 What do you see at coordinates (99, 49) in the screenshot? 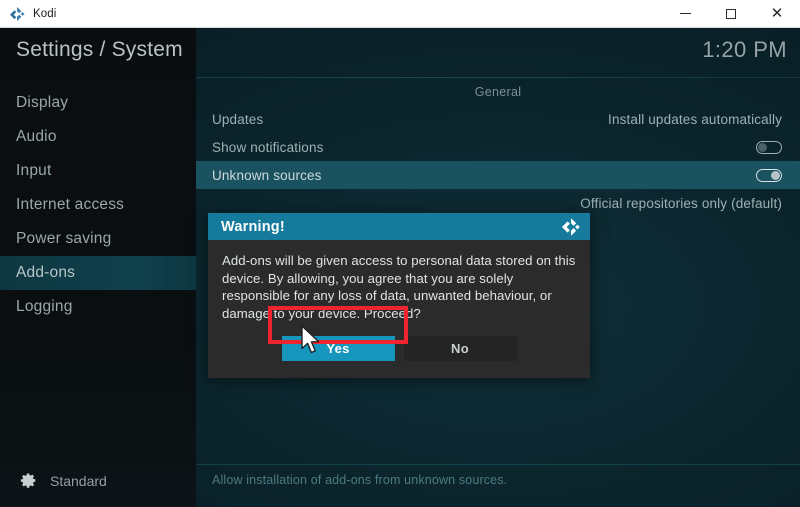
I see `page-title: Settings / System` at bounding box center [99, 49].